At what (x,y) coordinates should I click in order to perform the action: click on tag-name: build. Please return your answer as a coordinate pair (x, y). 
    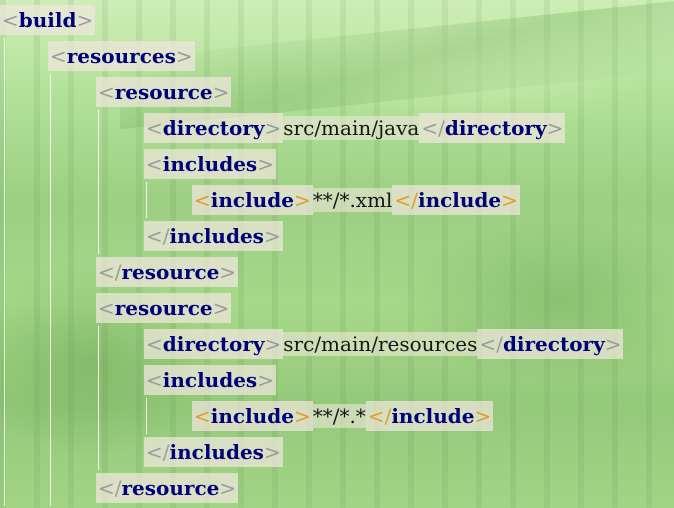
    Looking at the image, I should click on (47, 20).